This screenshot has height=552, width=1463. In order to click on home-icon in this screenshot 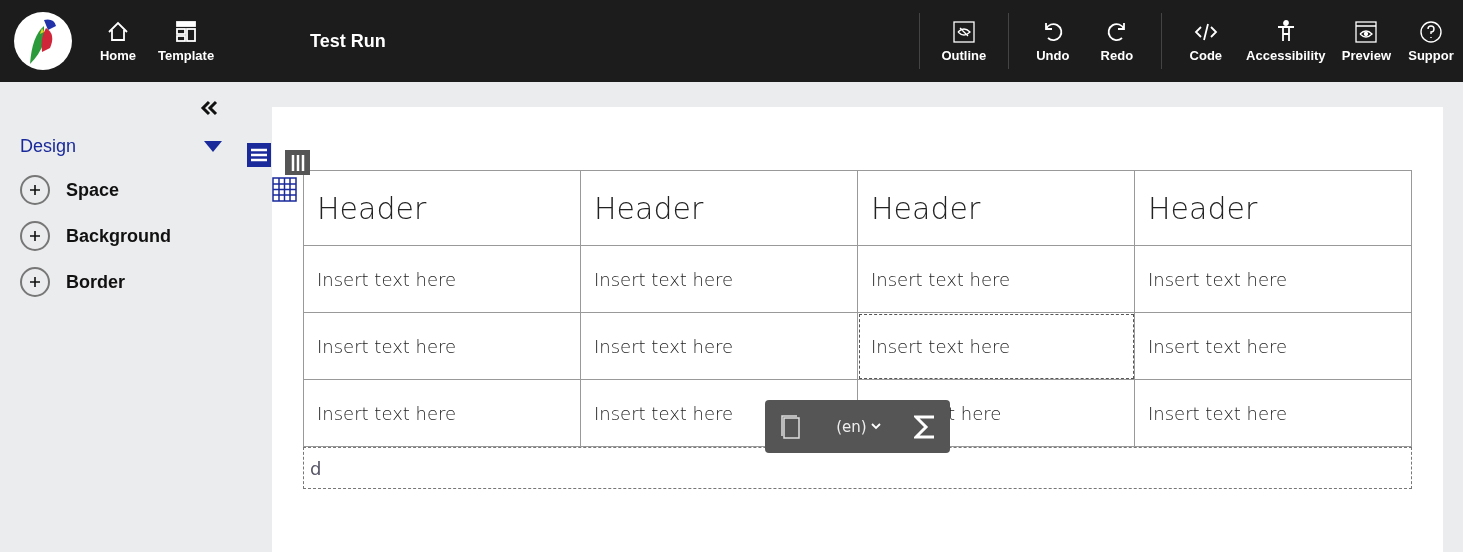, I will do `click(118, 31)`.